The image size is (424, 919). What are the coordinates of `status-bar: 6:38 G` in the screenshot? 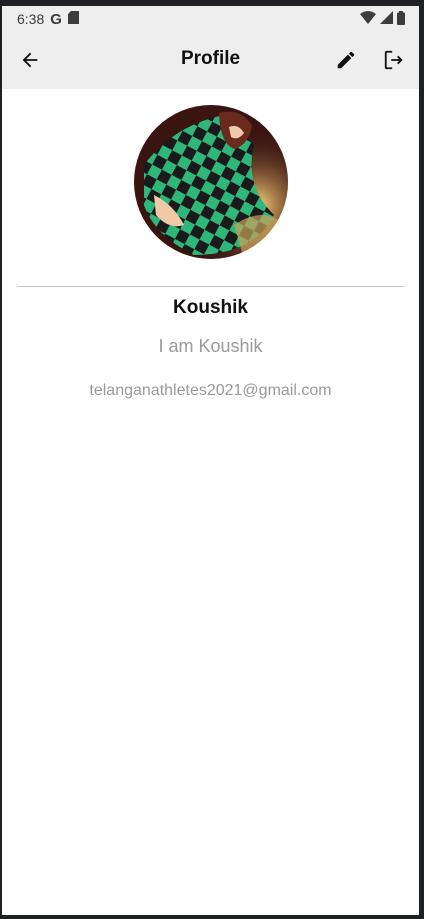 It's located at (210, 19).